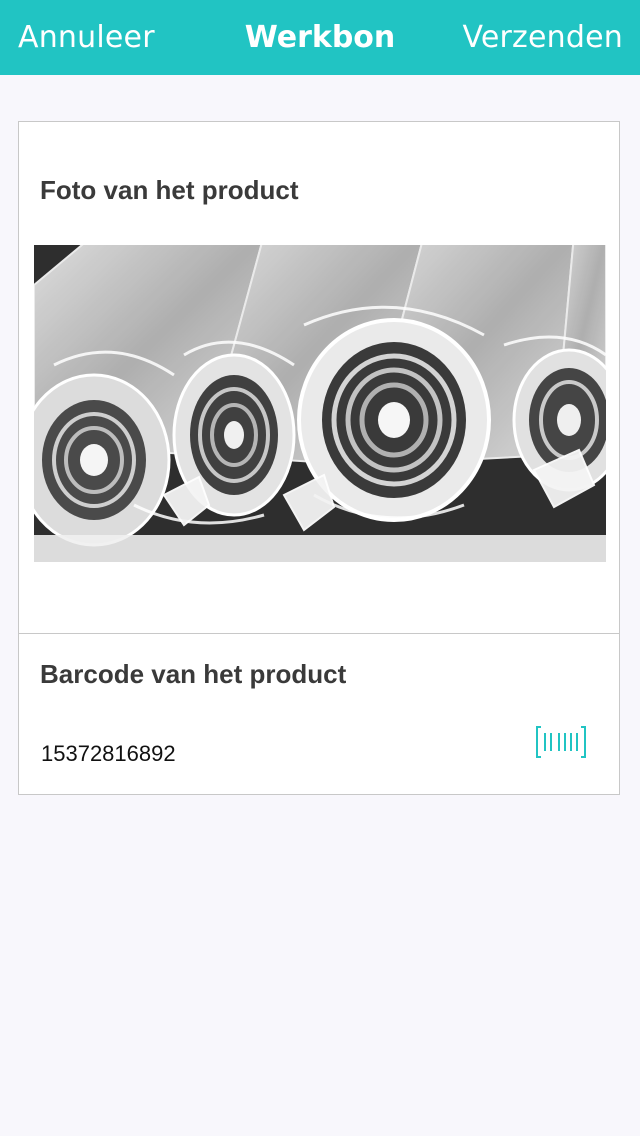 This screenshot has height=1136, width=640. I want to click on navigation-bar: Annuleer Werkbon Verzenden, so click(320, 37).